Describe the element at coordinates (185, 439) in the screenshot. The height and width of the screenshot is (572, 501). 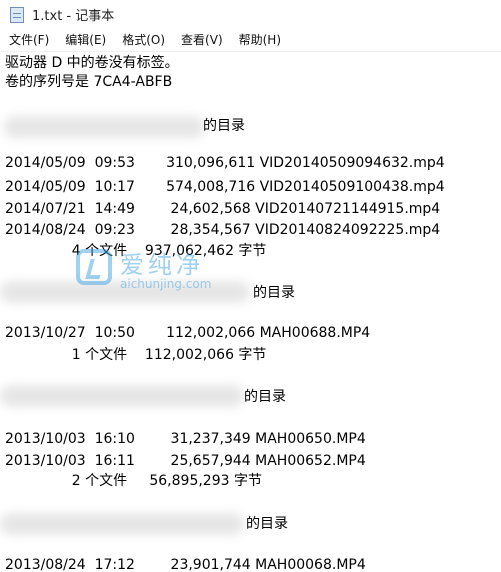
I see `file-listing-line: 2013/10/03 16:10 31,237,349 MAH00650.MP4` at that location.